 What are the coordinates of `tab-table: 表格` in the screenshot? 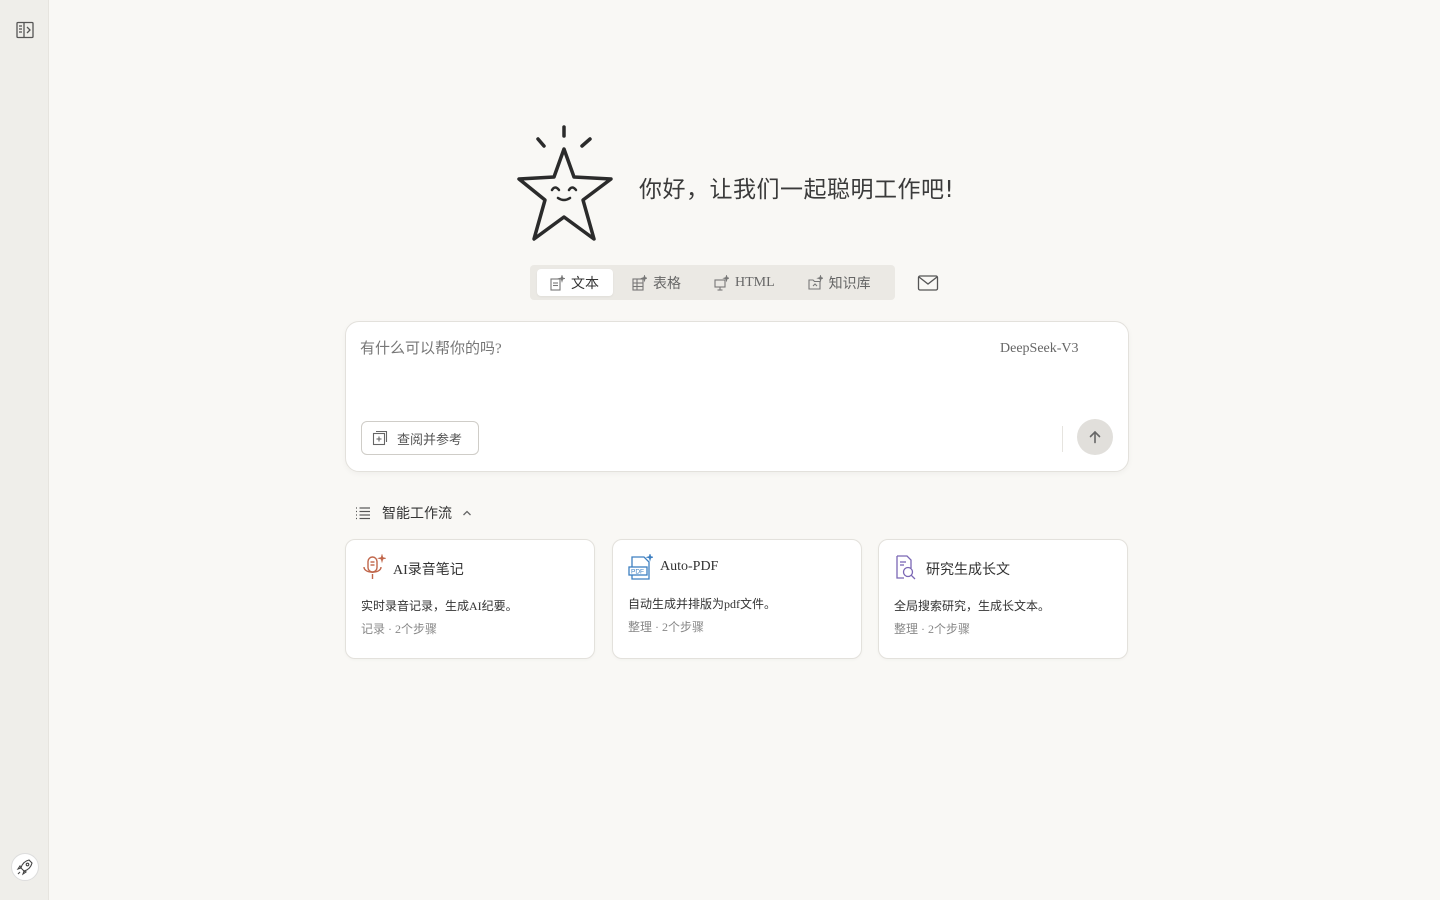 It's located at (657, 282).